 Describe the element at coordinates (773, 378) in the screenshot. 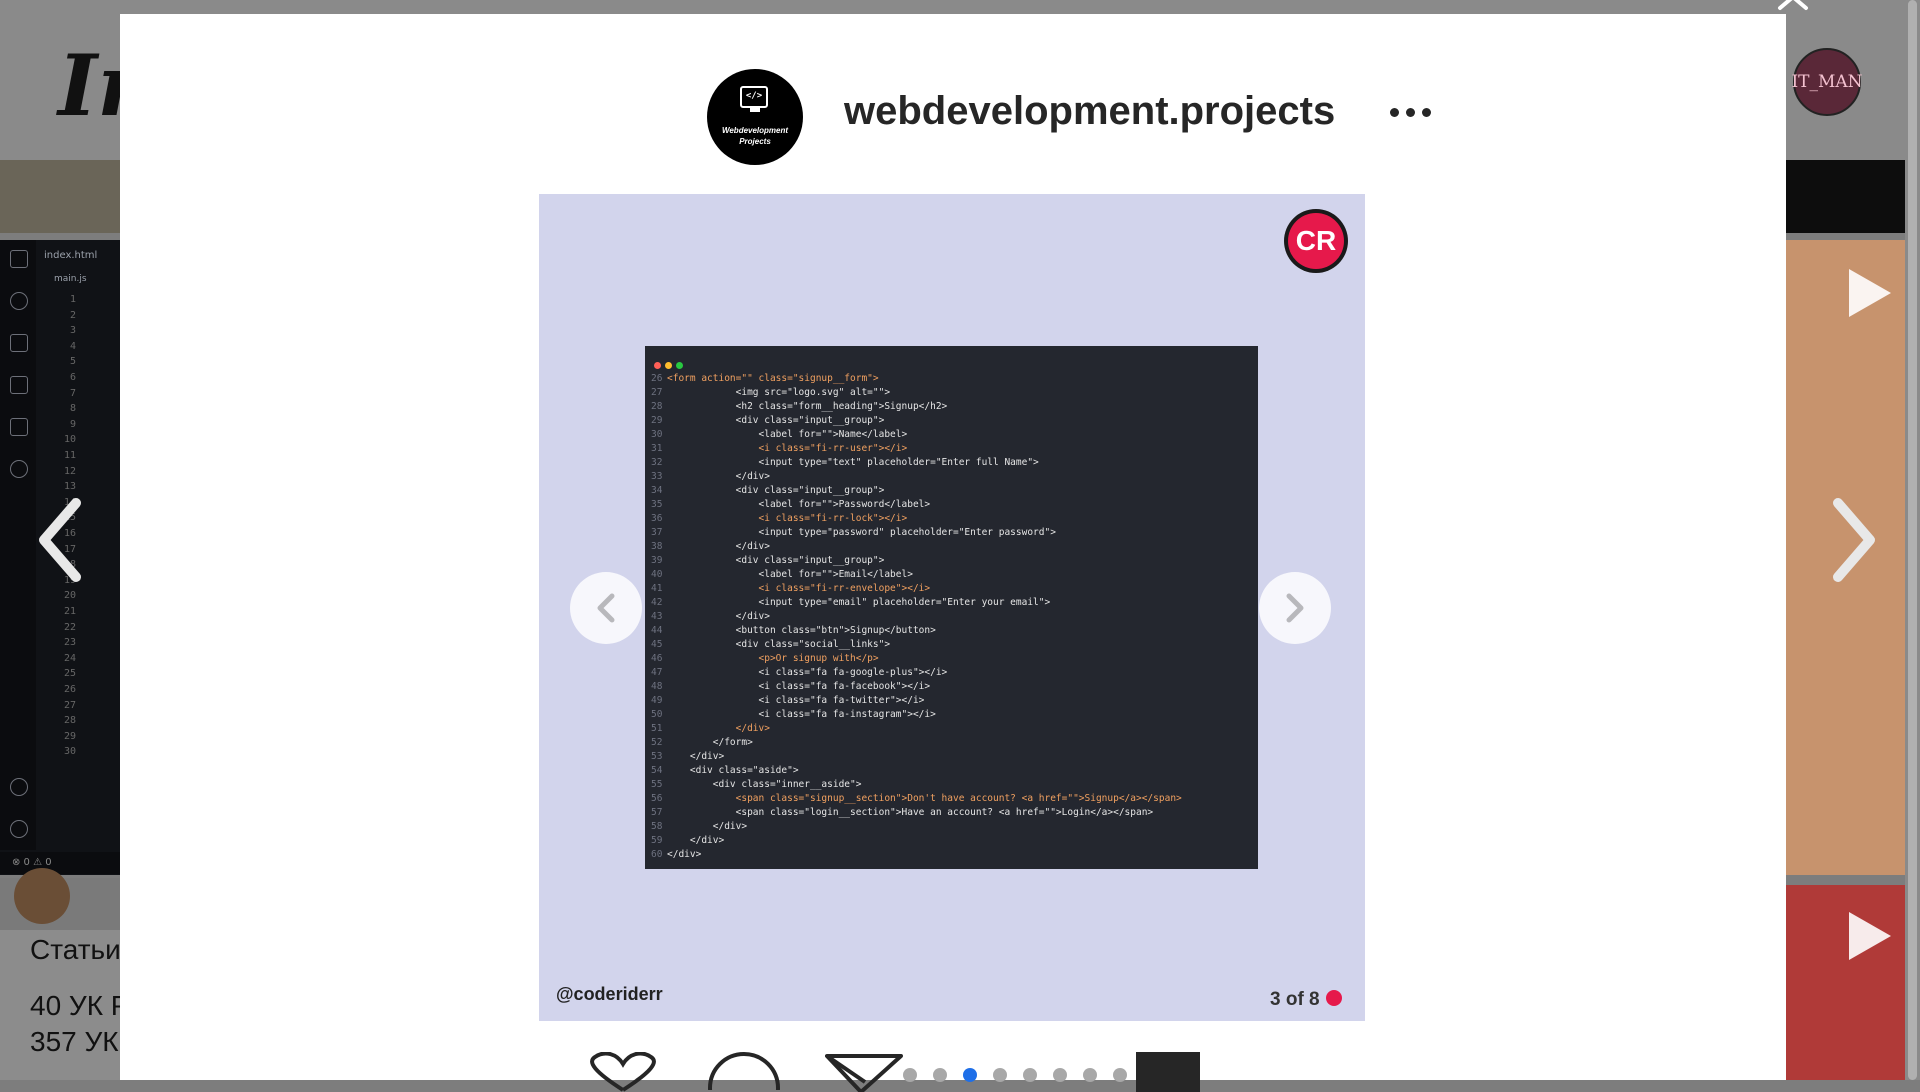

I see `code-line-text: <form action="" class="signup__form">` at that location.